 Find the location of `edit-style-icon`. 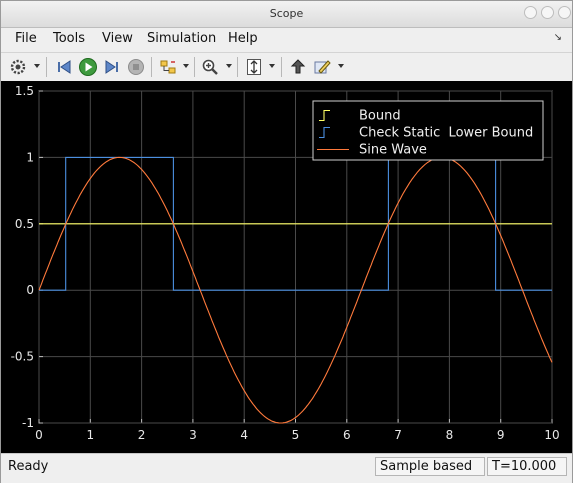

edit-style-icon is located at coordinates (322, 67).